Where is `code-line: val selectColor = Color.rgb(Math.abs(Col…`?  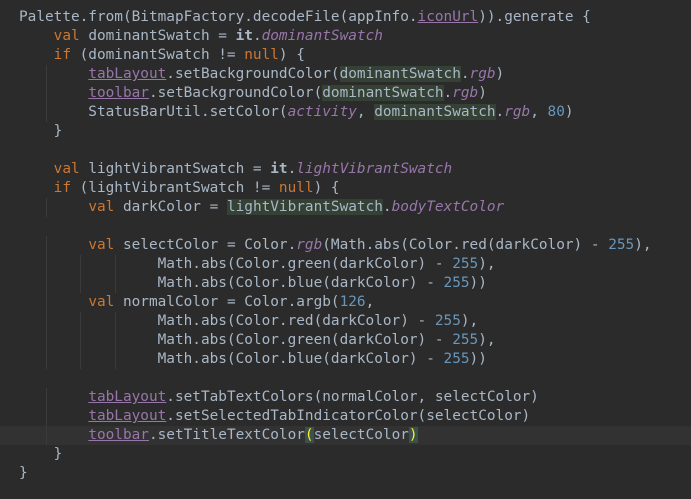
code-line: val selectColor = Color.rgb(Math.abs(Col… is located at coordinates (345, 245).